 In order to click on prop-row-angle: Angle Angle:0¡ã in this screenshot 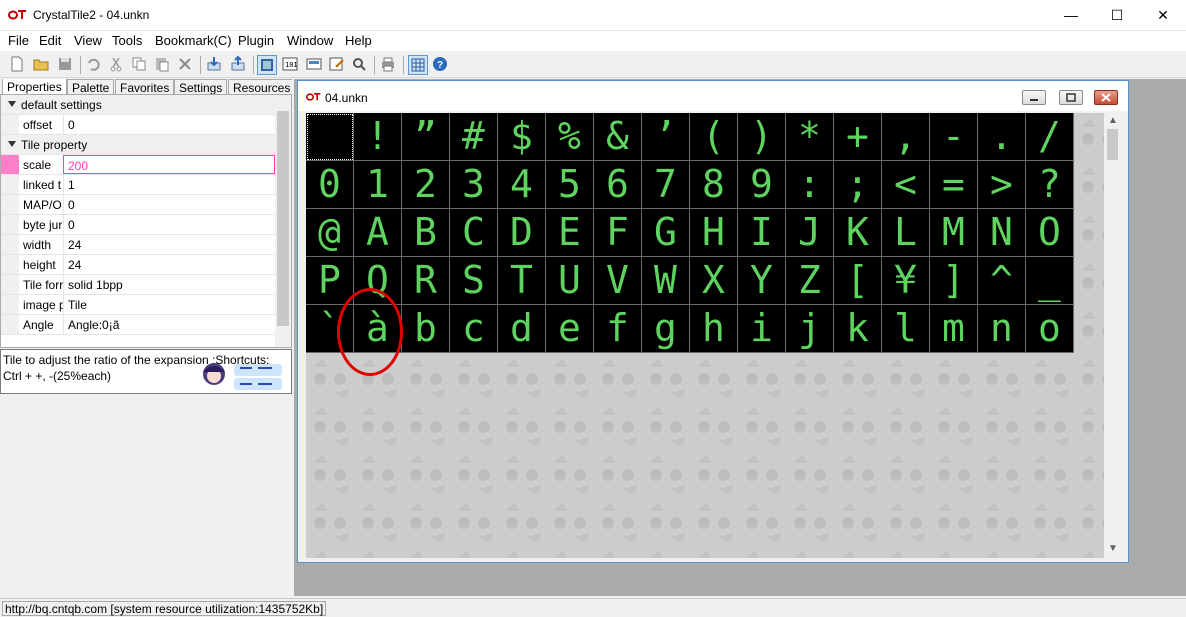, I will do `click(138, 325)`.